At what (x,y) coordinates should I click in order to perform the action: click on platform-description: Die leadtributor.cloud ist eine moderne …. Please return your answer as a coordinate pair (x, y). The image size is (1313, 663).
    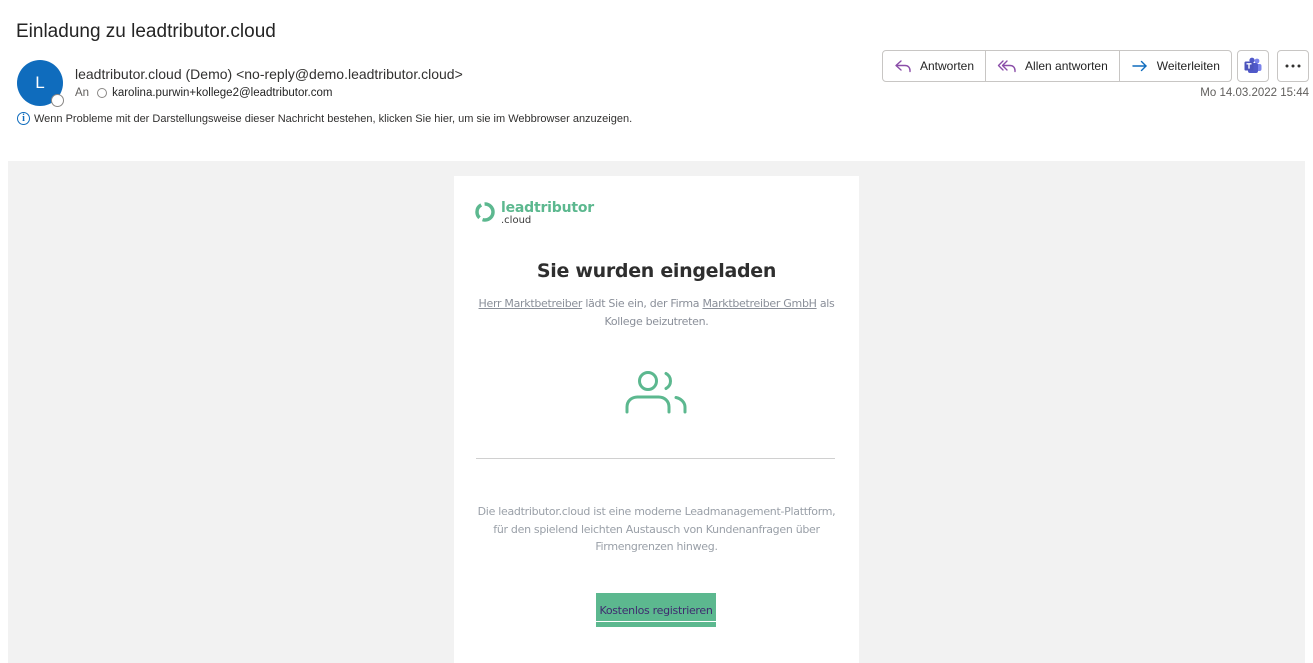
    Looking at the image, I should click on (656, 529).